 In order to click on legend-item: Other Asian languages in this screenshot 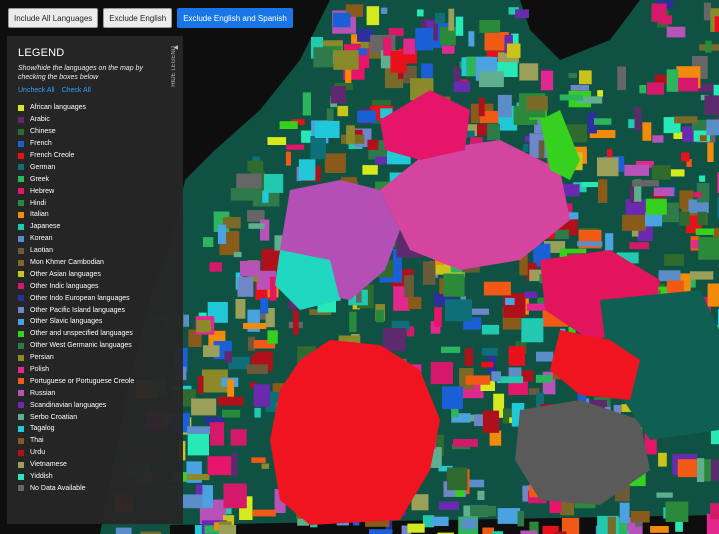, I will do `click(95, 274)`.